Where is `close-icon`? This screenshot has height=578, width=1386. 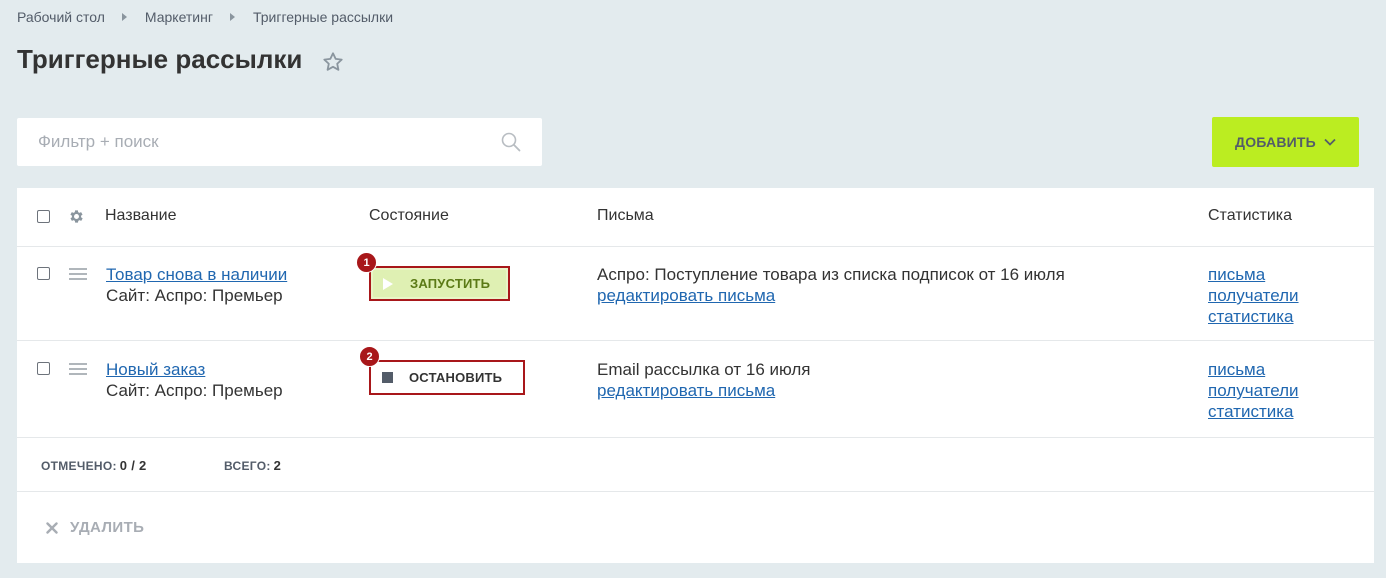 close-icon is located at coordinates (52, 527).